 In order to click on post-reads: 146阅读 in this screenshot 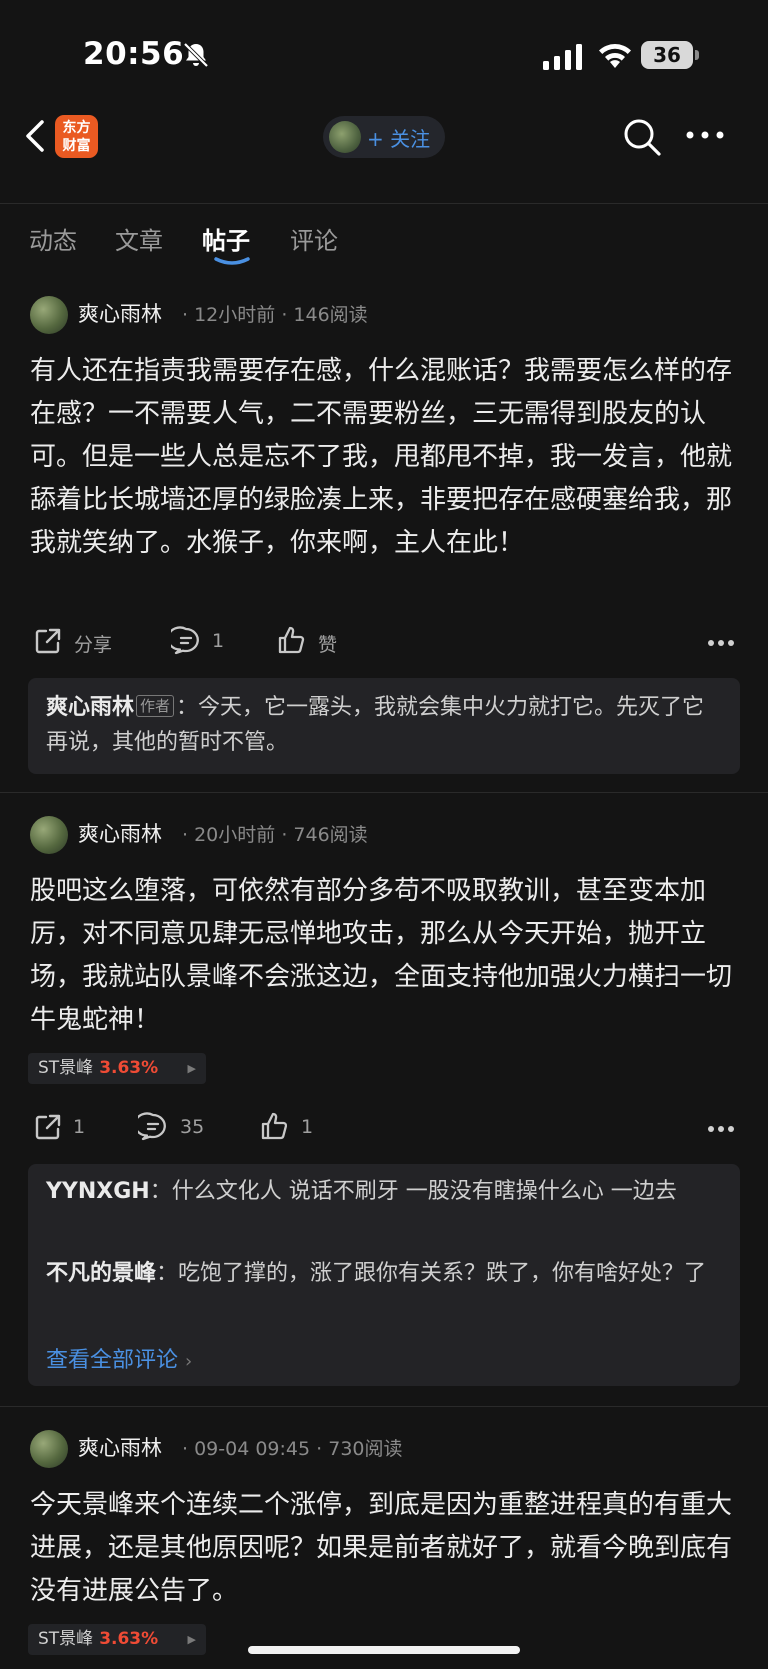, I will do `click(330, 315)`.